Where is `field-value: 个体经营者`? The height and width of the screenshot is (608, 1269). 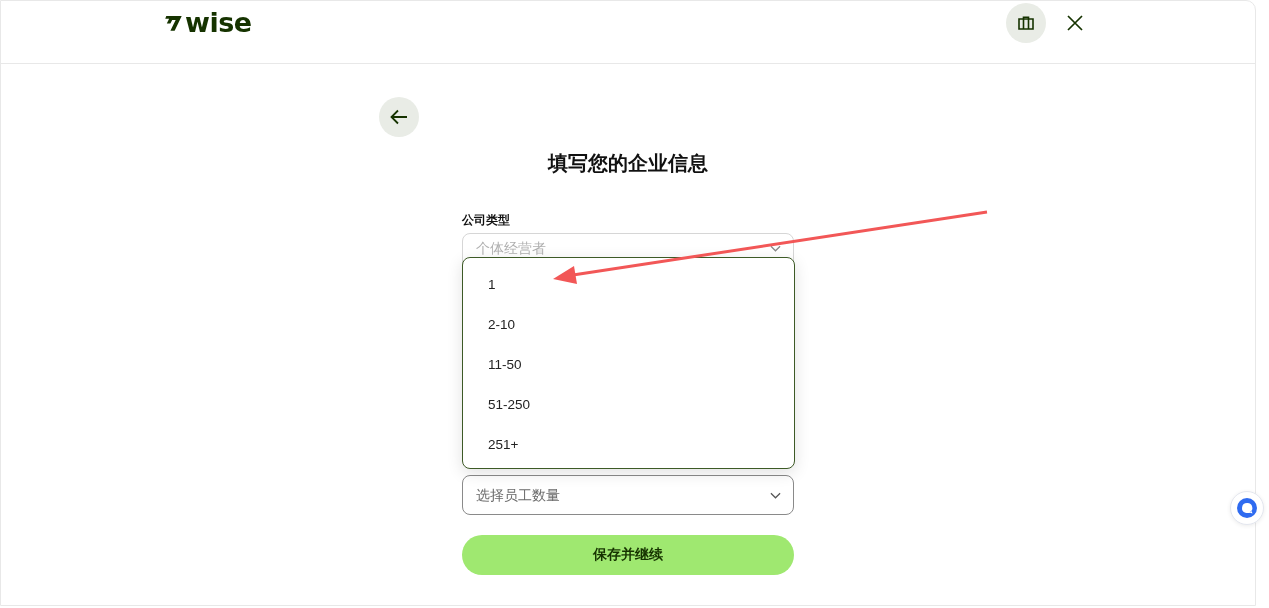 field-value: 个体经营者 is located at coordinates (511, 248).